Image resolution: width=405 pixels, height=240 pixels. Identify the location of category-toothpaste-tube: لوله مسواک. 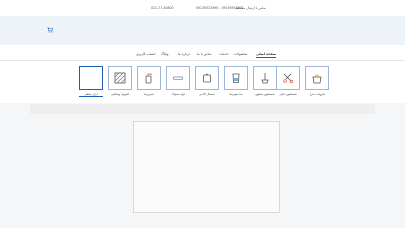
(178, 81).